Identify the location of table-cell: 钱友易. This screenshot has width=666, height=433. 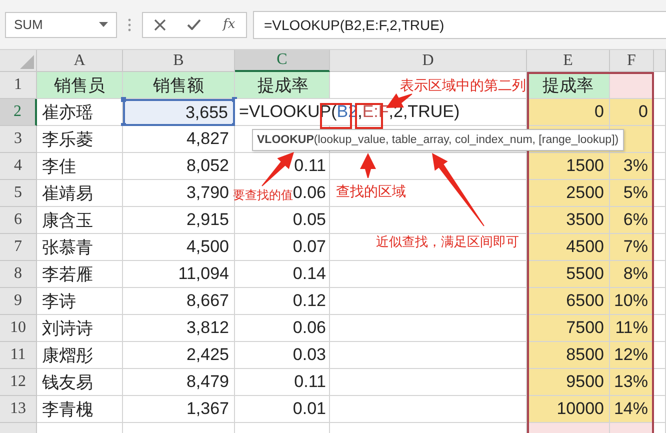
(80, 382).